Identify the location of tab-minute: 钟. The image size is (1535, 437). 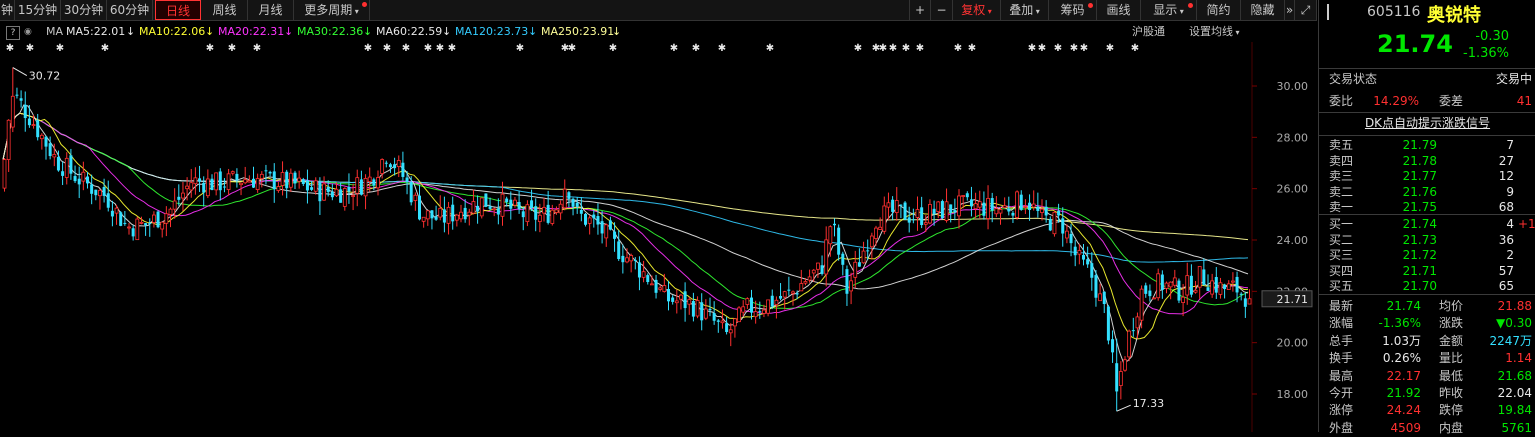
(7, 10).